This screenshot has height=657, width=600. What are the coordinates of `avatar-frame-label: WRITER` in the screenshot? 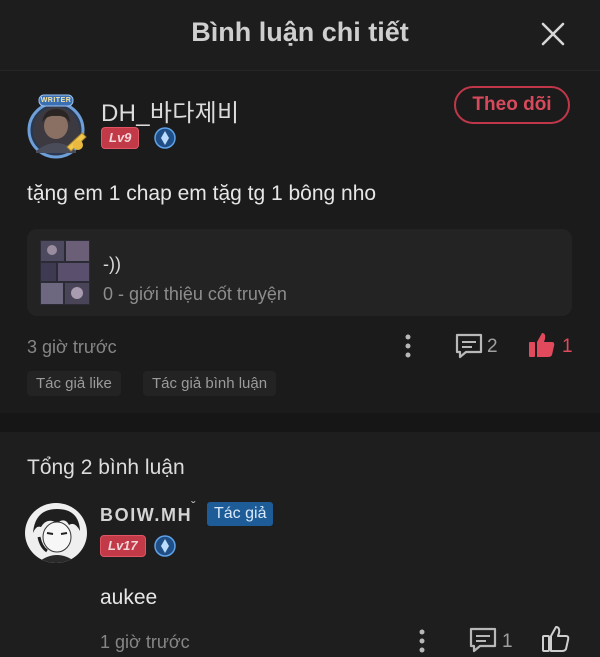 It's located at (56, 100).